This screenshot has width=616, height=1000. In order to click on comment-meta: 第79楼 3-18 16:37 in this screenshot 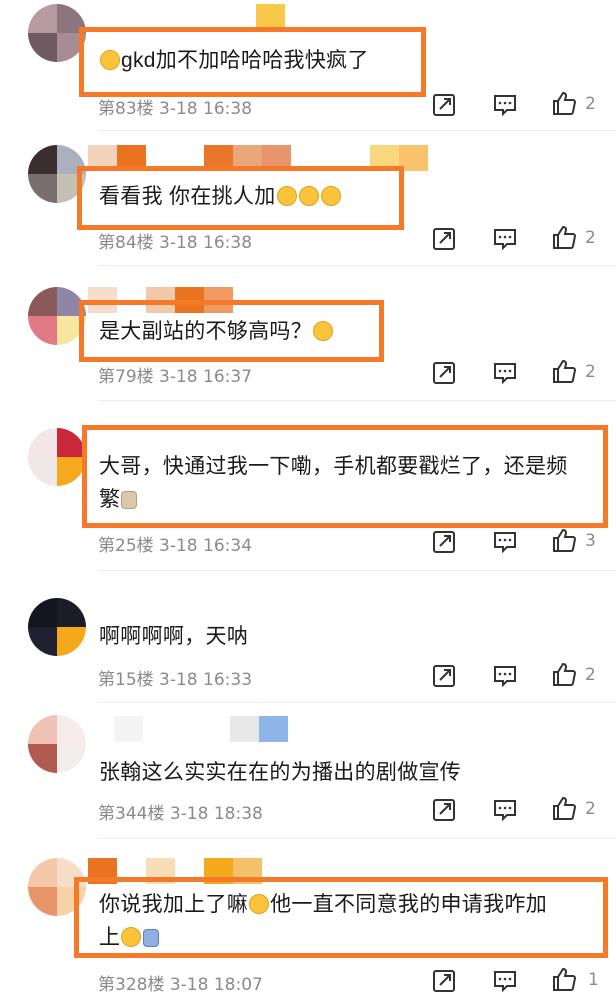, I will do `click(175, 377)`.